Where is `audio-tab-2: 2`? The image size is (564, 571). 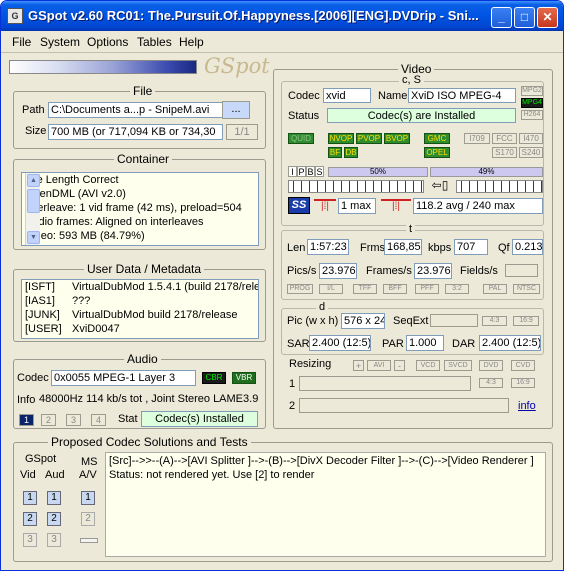
audio-tab-2: 2 is located at coordinates (48, 420).